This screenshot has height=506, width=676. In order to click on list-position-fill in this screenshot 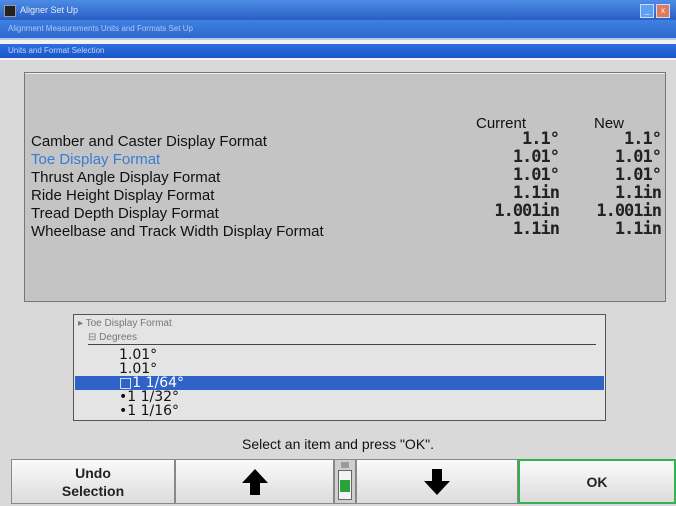, I will do `click(345, 486)`.